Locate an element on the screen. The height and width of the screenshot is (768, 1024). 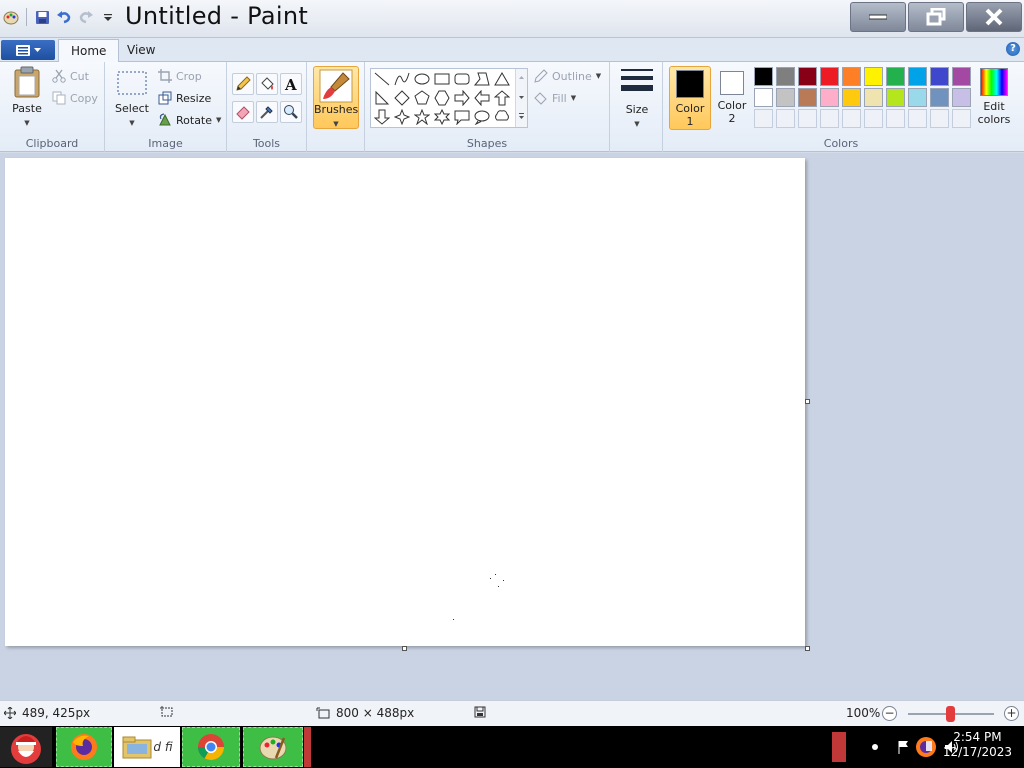
shape-left-arrow is located at coordinates (482, 98).